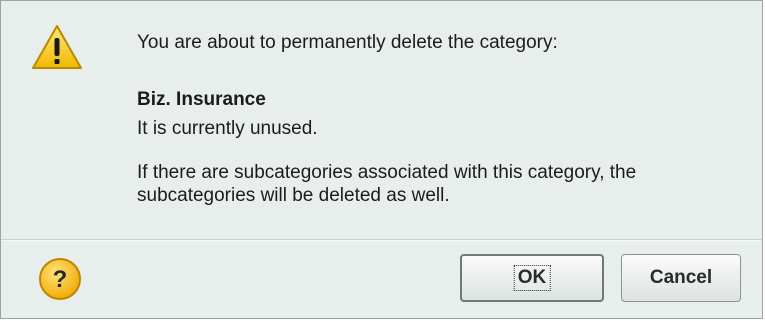 The height and width of the screenshot is (321, 765). What do you see at coordinates (57, 47) in the screenshot?
I see `warning-icon` at bounding box center [57, 47].